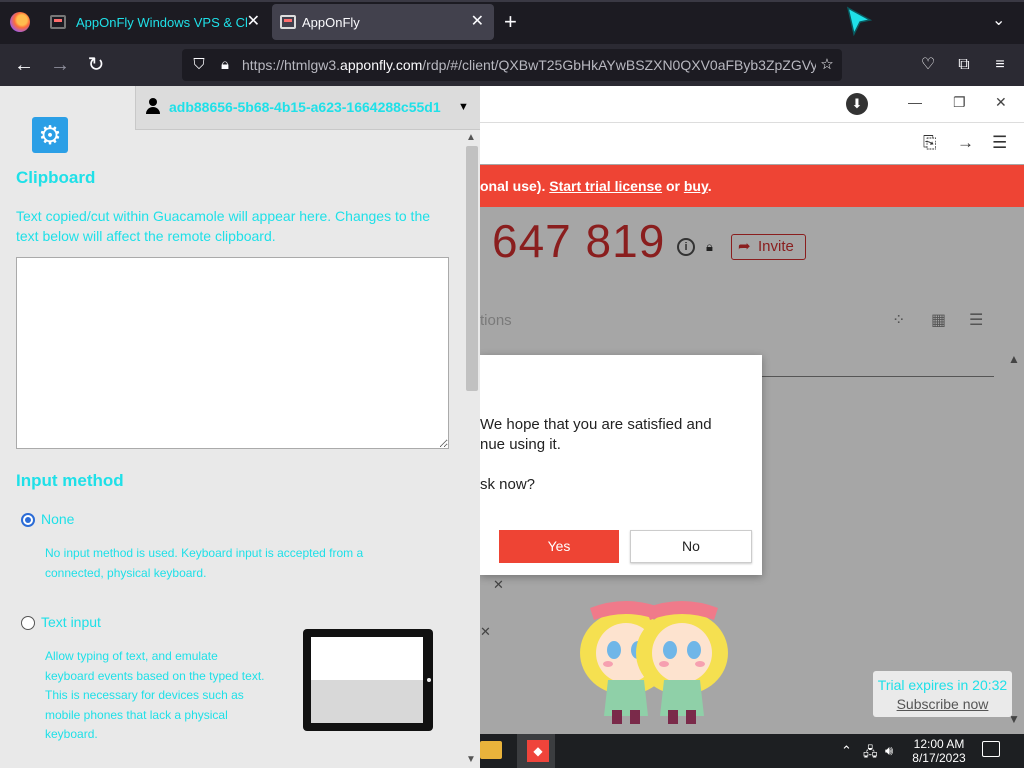  I want to click on tablet-keyboard-icon, so click(368, 680).